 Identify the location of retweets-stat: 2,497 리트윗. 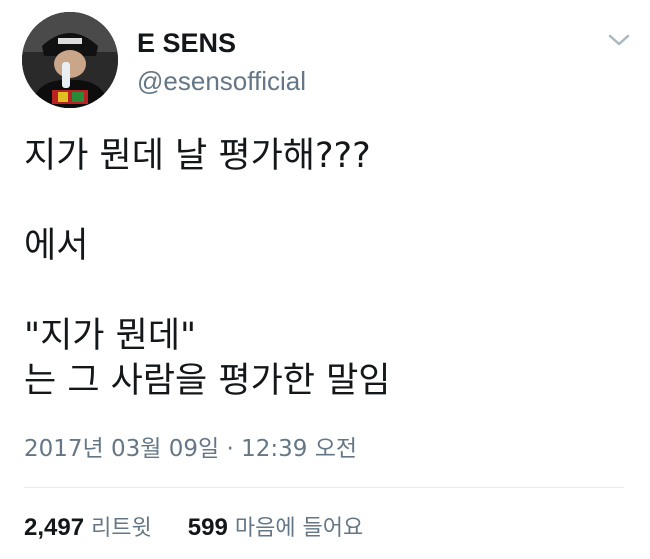
(91, 527).